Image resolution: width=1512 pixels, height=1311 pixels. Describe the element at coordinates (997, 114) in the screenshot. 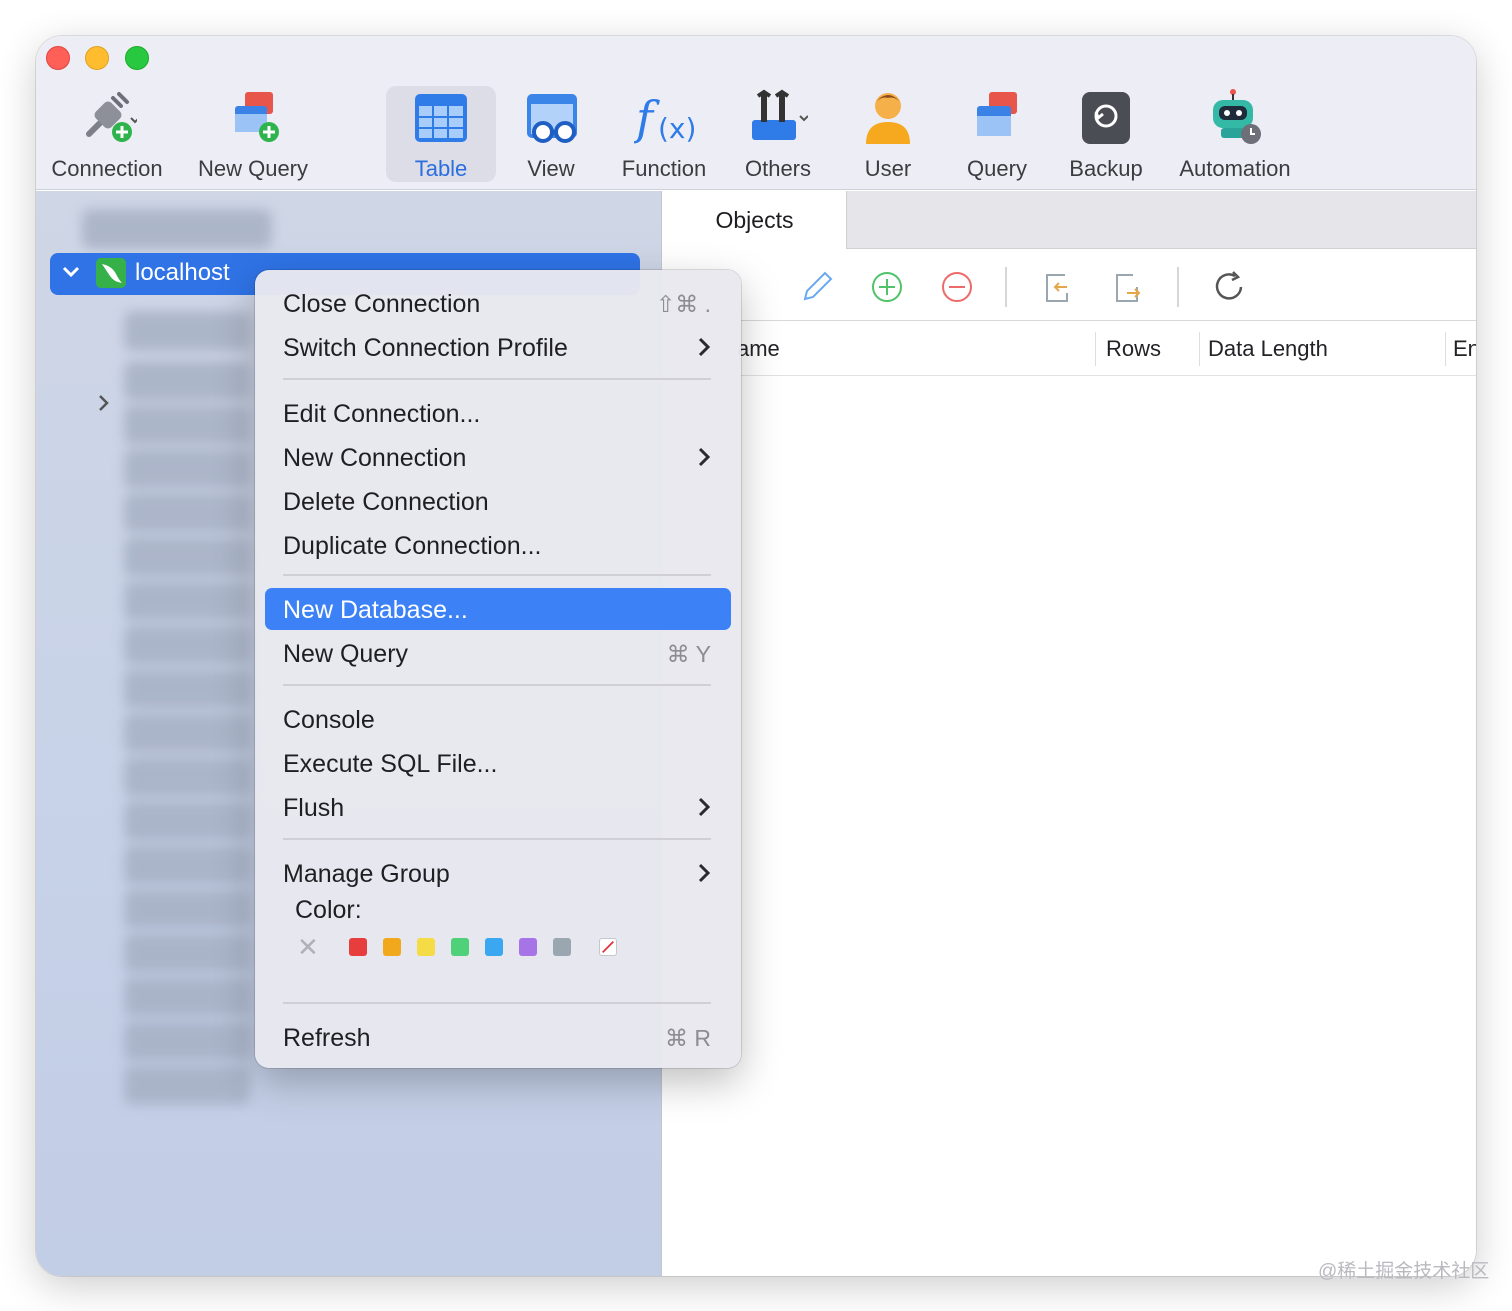

I see `query-icon` at that location.